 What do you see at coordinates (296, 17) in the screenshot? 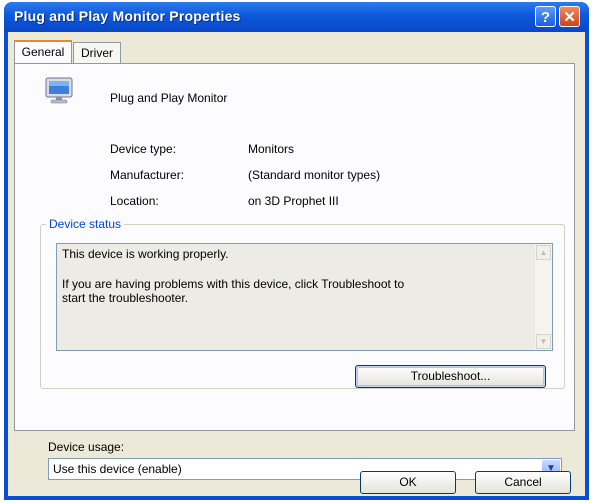
I see `title-bar: Plug and Play Monitor Properties ? ✕` at bounding box center [296, 17].